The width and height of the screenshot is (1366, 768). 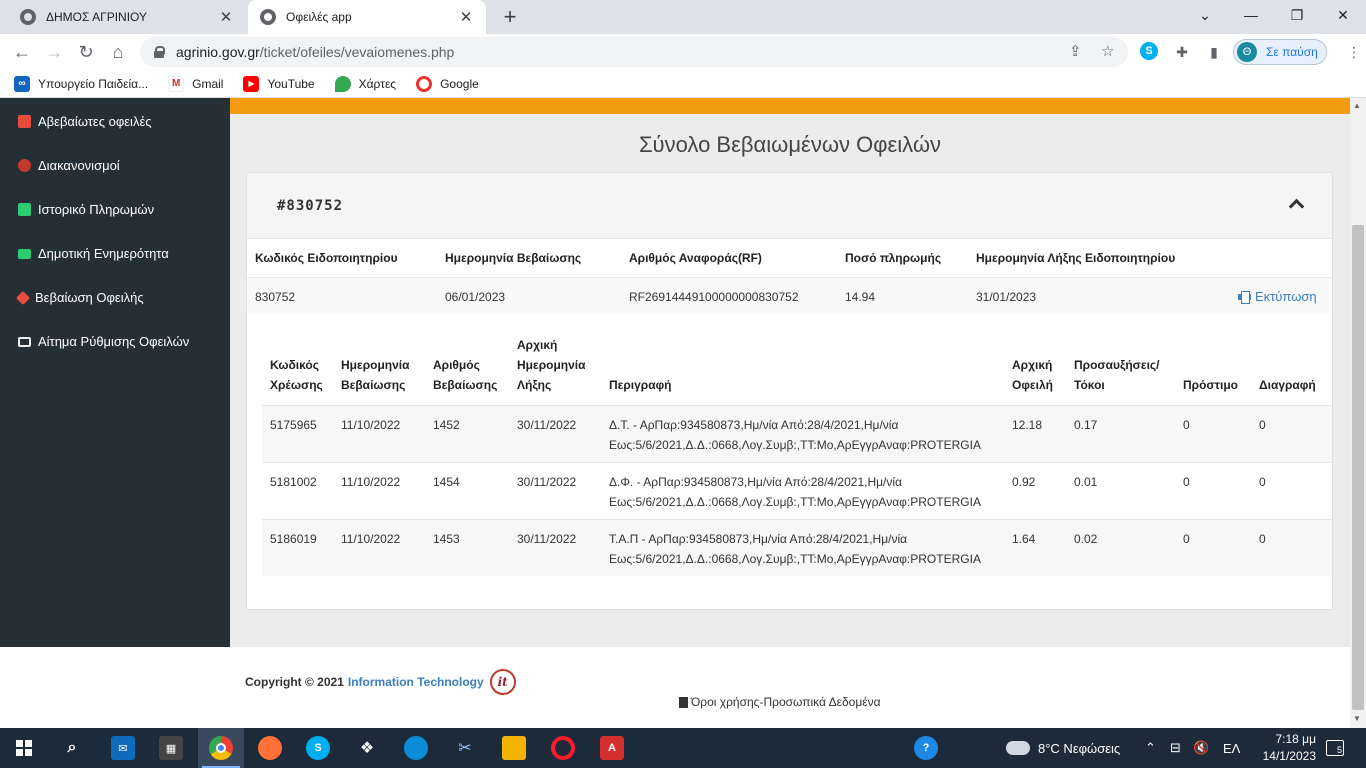 I want to click on notice-id: #830752, so click(x=310, y=206).